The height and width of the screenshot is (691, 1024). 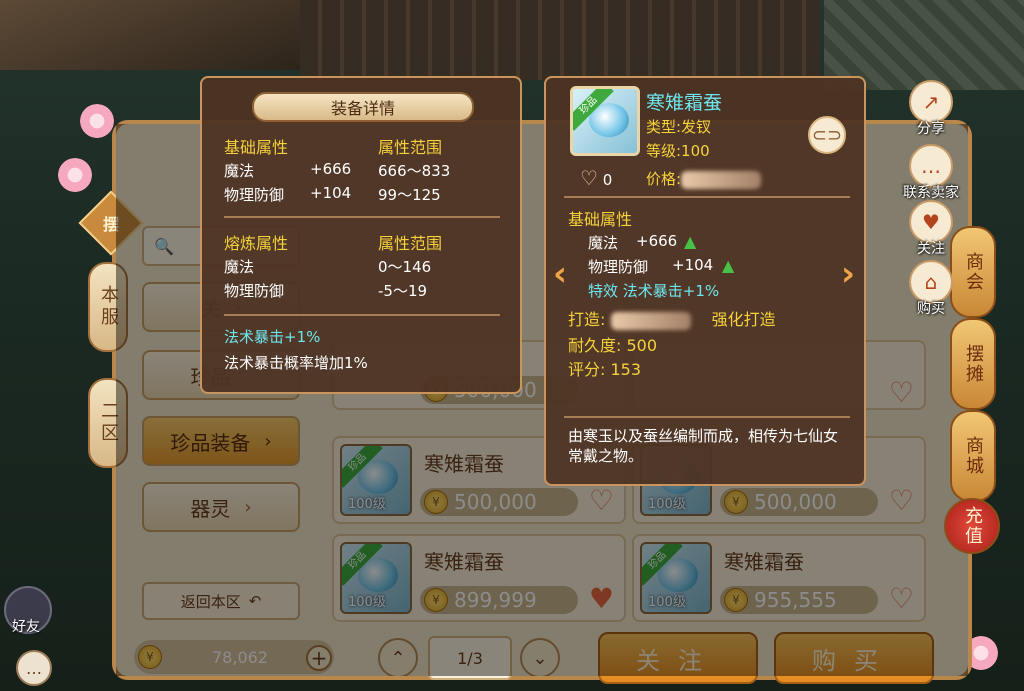 What do you see at coordinates (210, 601) in the screenshot?
I see `back-label: 返回本区` at bounding box center [210, 601].